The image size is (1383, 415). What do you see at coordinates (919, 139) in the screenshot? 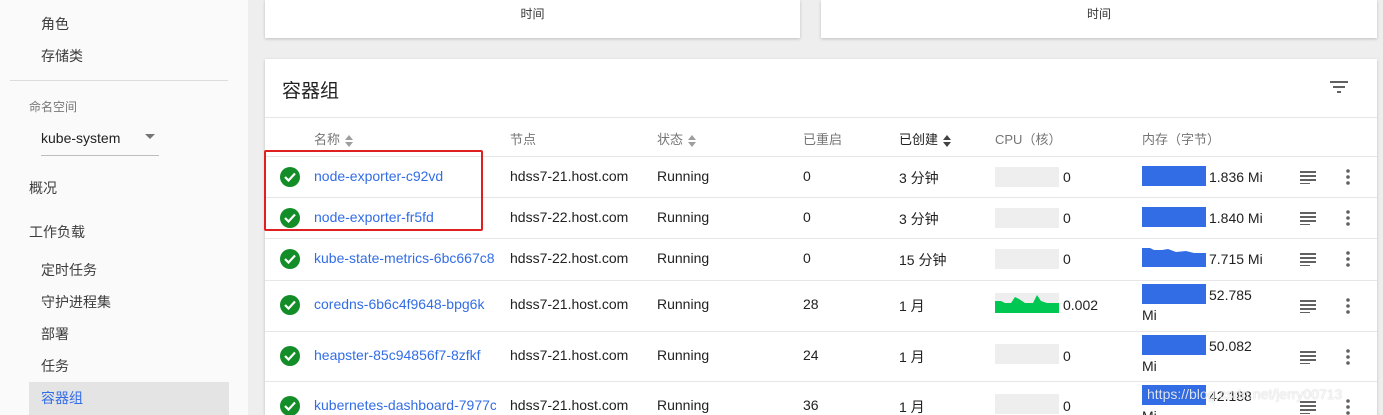
I see `column-created-label: 已创建` at bounding box center [919, 139].